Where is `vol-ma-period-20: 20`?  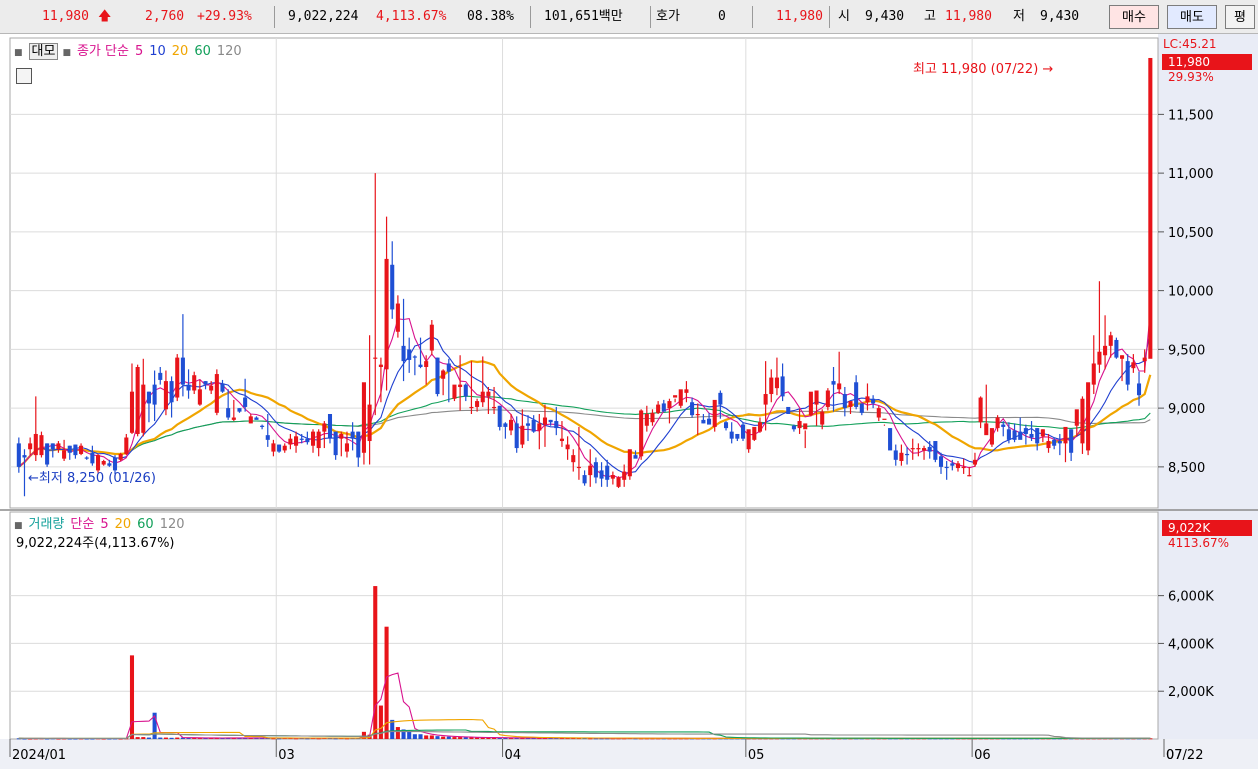 vol-ma-period-20: 20 is located at coordinates (123, 524).